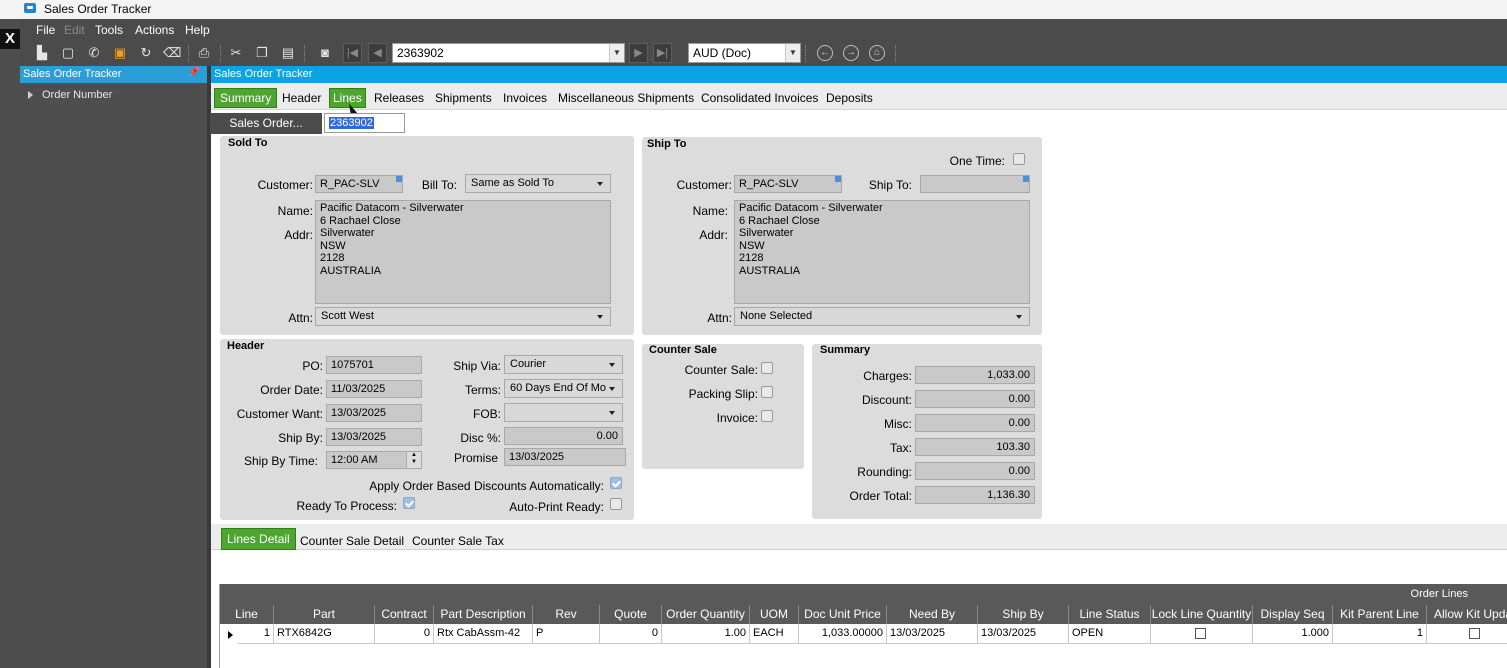 The height and width of the screenshot is (668, 1507). I want to click on table-cell: 1,033.00000, so click(843, 634).